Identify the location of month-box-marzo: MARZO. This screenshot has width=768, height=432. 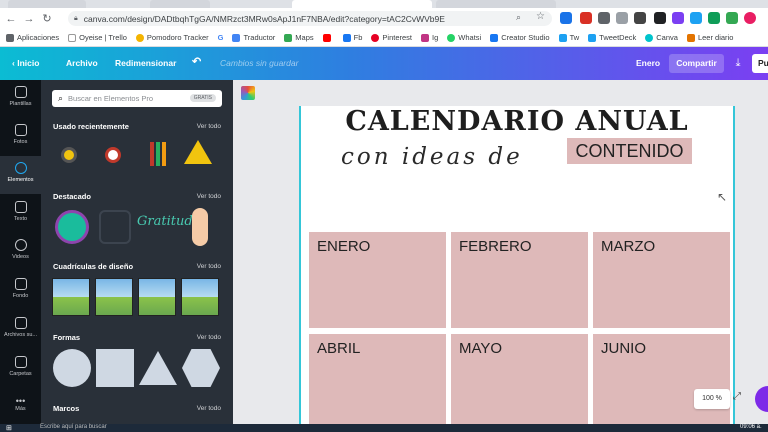
(661, 280).